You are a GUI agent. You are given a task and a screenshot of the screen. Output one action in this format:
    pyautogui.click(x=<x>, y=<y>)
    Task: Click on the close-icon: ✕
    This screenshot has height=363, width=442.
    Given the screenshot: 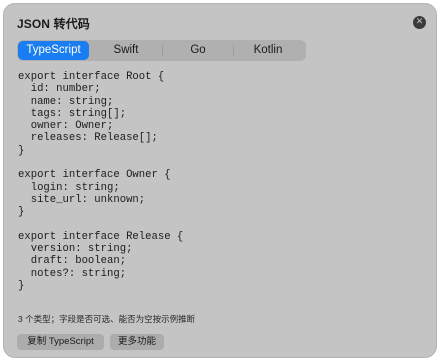 What is the action you would take?
    pyautogui.click(x=419, y=22)
    